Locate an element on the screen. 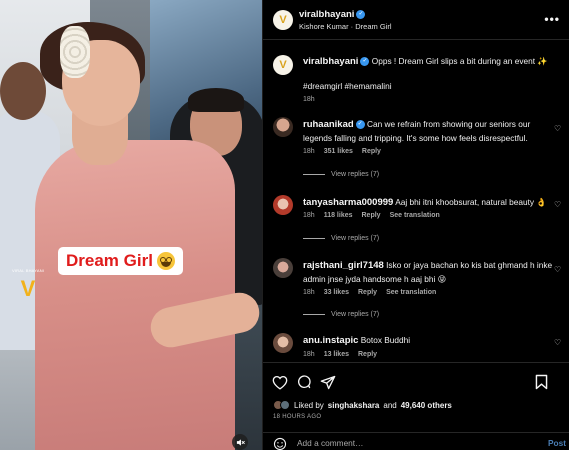 The image size is (569, 450). caption-meta: 18h is located at coordinates (309, 99).